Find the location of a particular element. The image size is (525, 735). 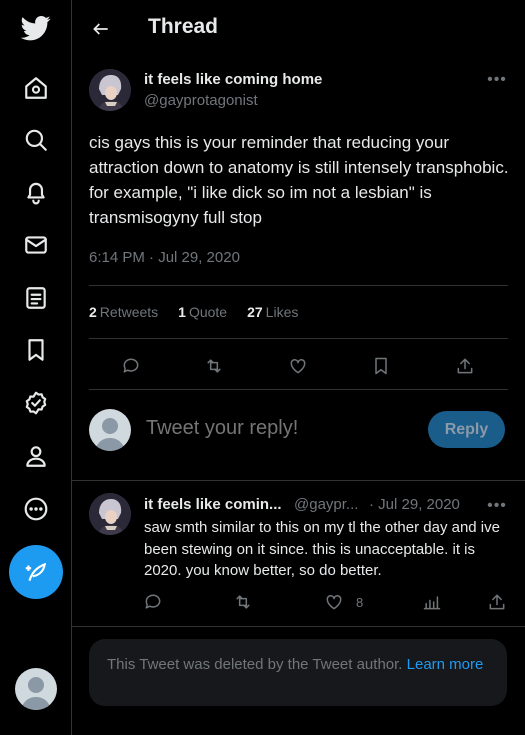

reply-retweet-icon is located at coordinates (243, 602).